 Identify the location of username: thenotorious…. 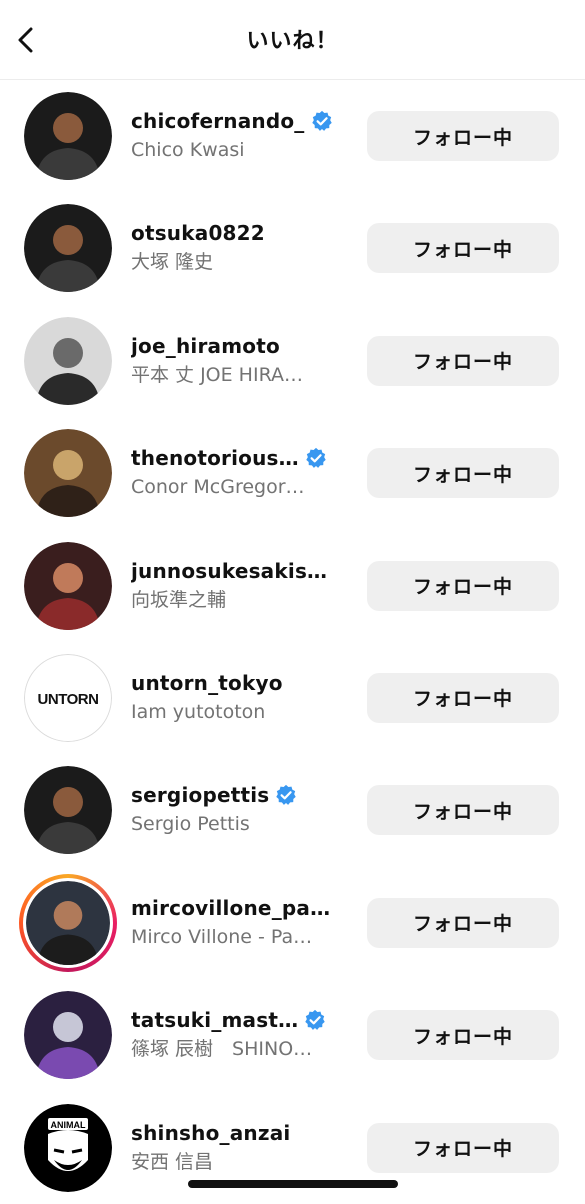
(215, 458).